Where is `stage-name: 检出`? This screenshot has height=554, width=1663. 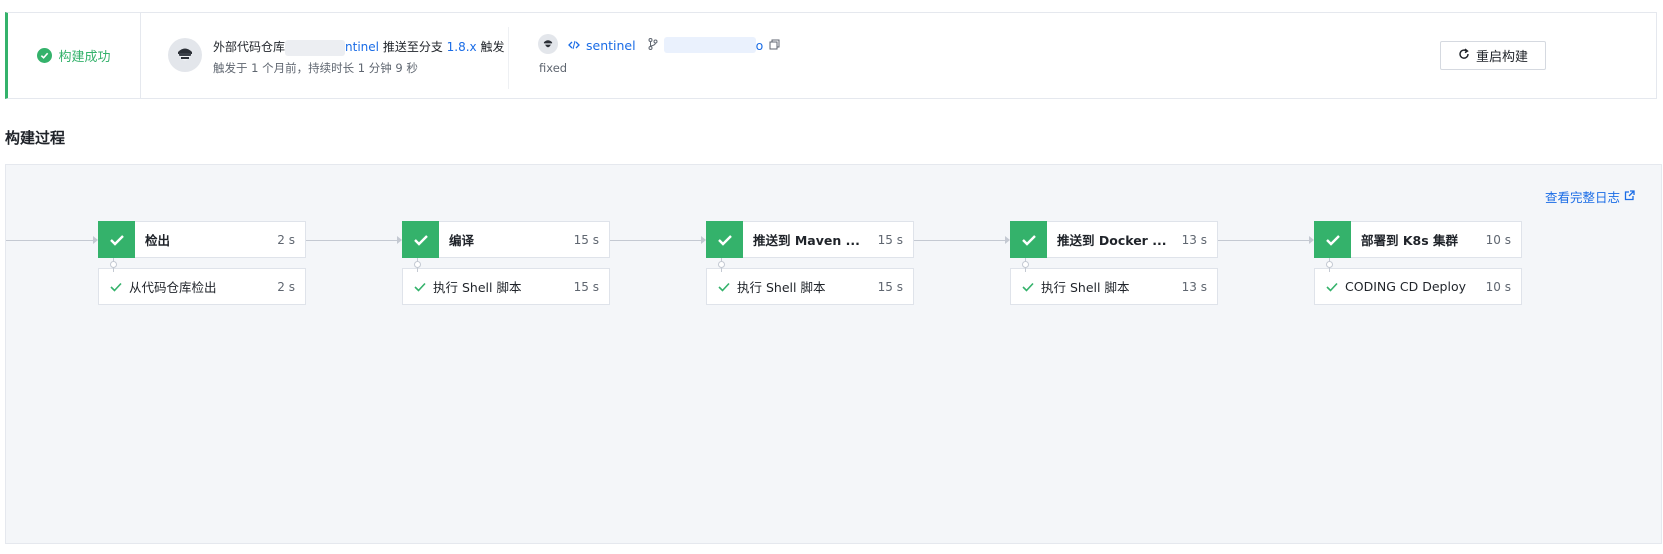
stage-name: 检出 is located at coordinates (158, 240).